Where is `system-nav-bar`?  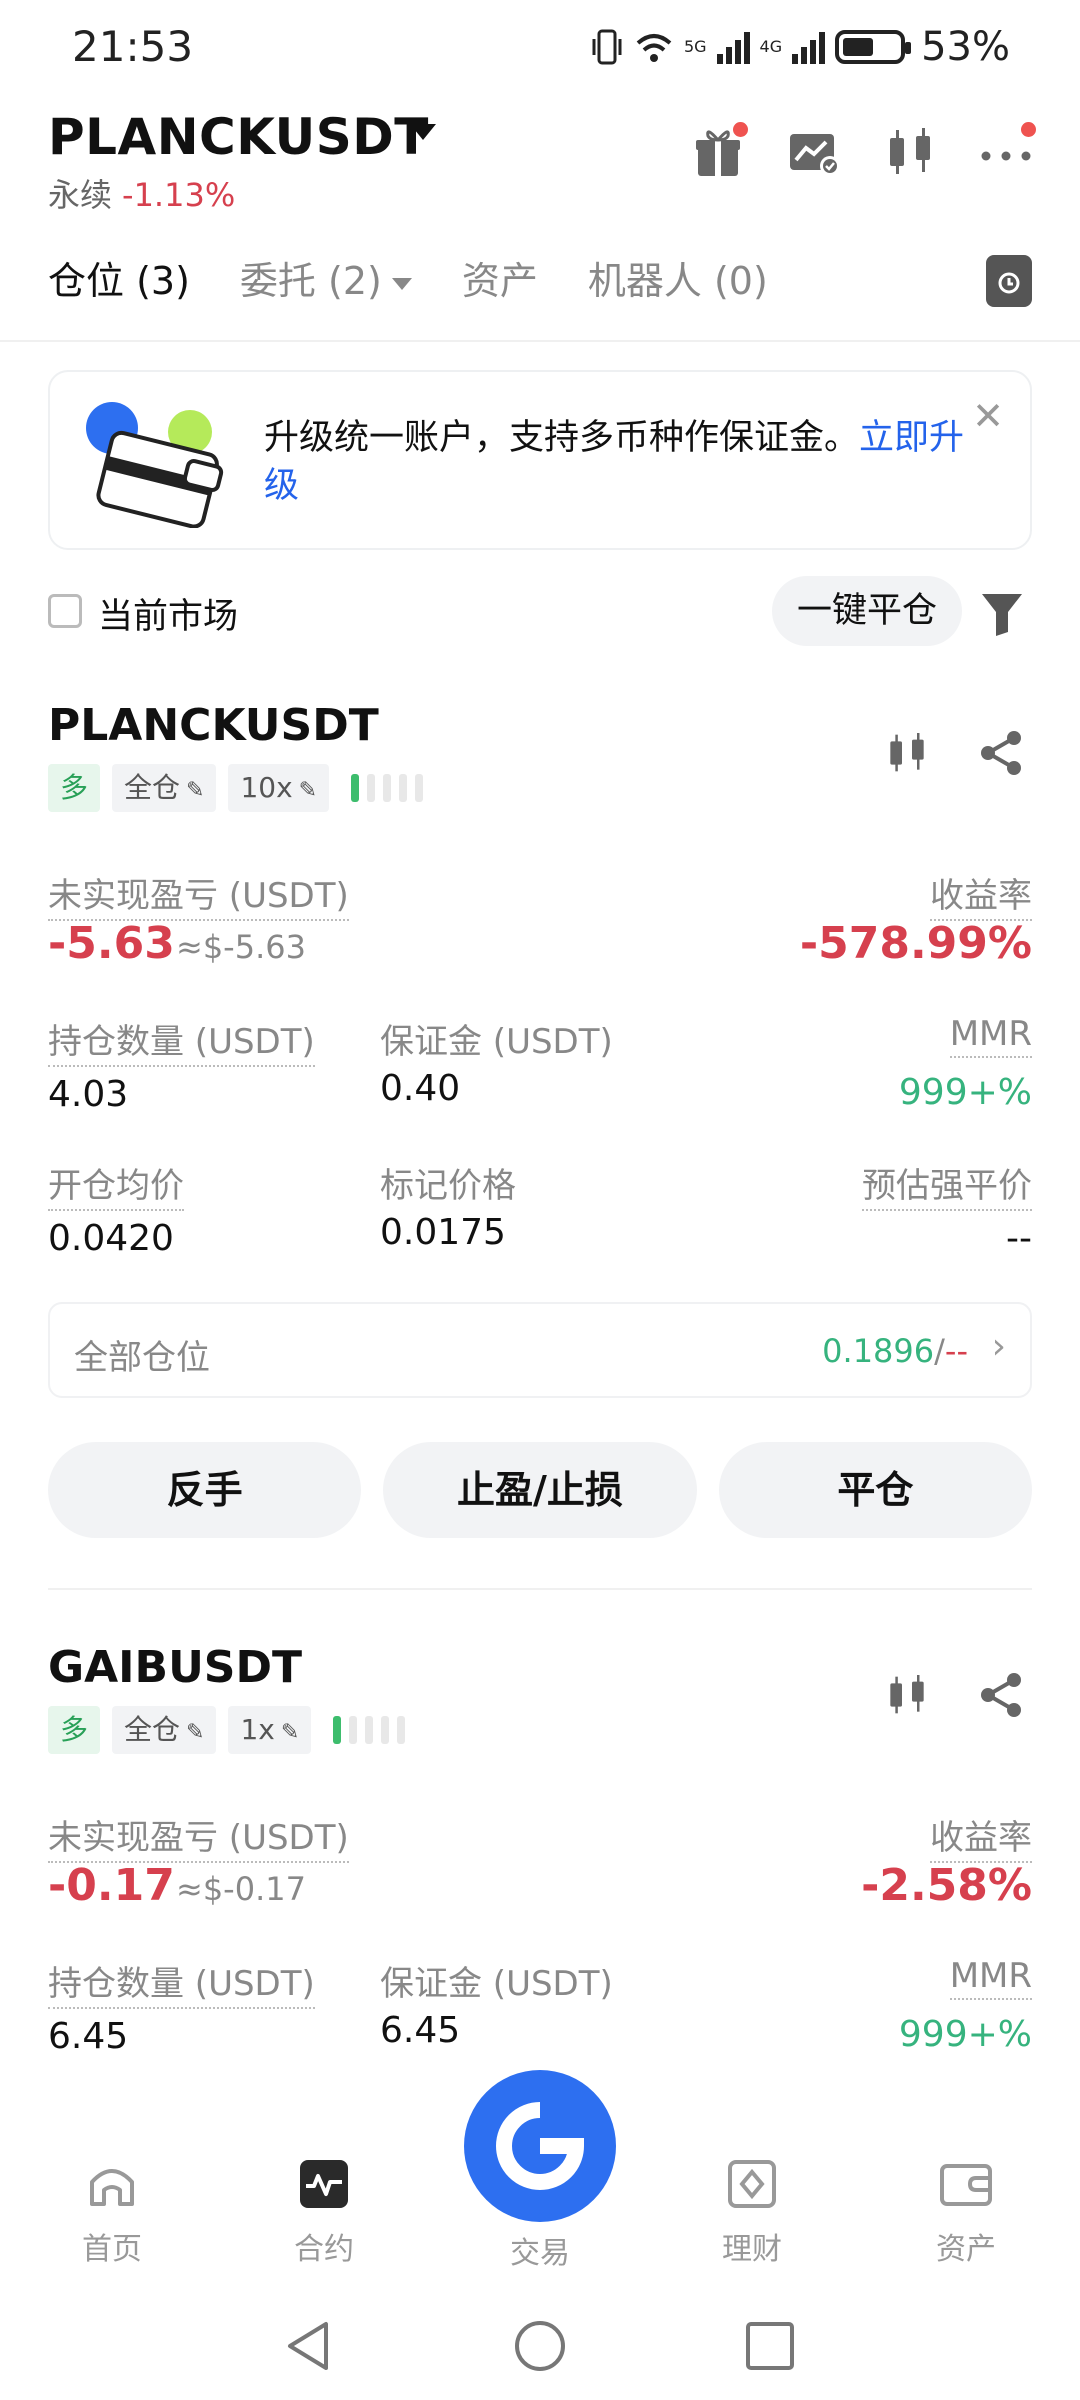
system-nav-bar is located at coordinates (540, 2345).